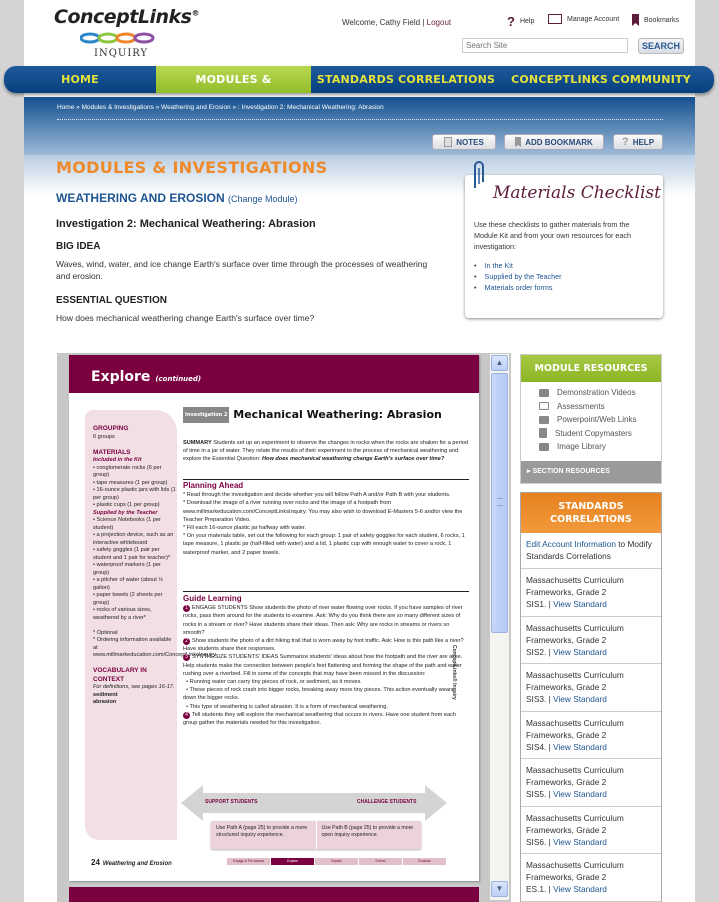 The height and width of the screenshot is (902, 719). What do you see at coordinates (397, 22) in the screenshot?
I see `welcome-text: Welcome, Cathy Field | Logout` at bounding box center [397, 22].